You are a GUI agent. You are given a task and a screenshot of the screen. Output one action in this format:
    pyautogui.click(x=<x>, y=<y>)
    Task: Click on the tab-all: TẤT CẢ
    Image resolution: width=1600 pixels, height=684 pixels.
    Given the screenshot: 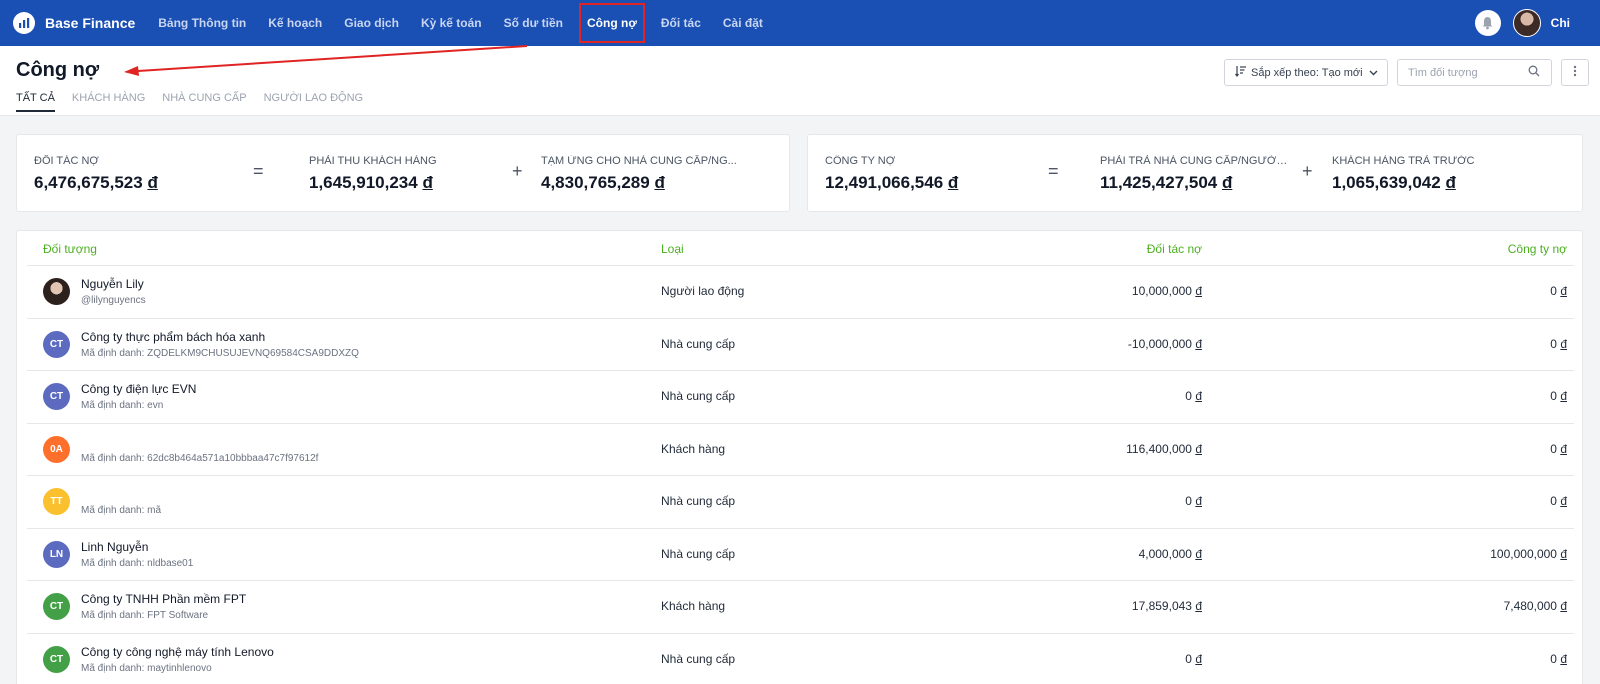 What is the action you would take?
    pyautogui.click(x=35, y=102)
    